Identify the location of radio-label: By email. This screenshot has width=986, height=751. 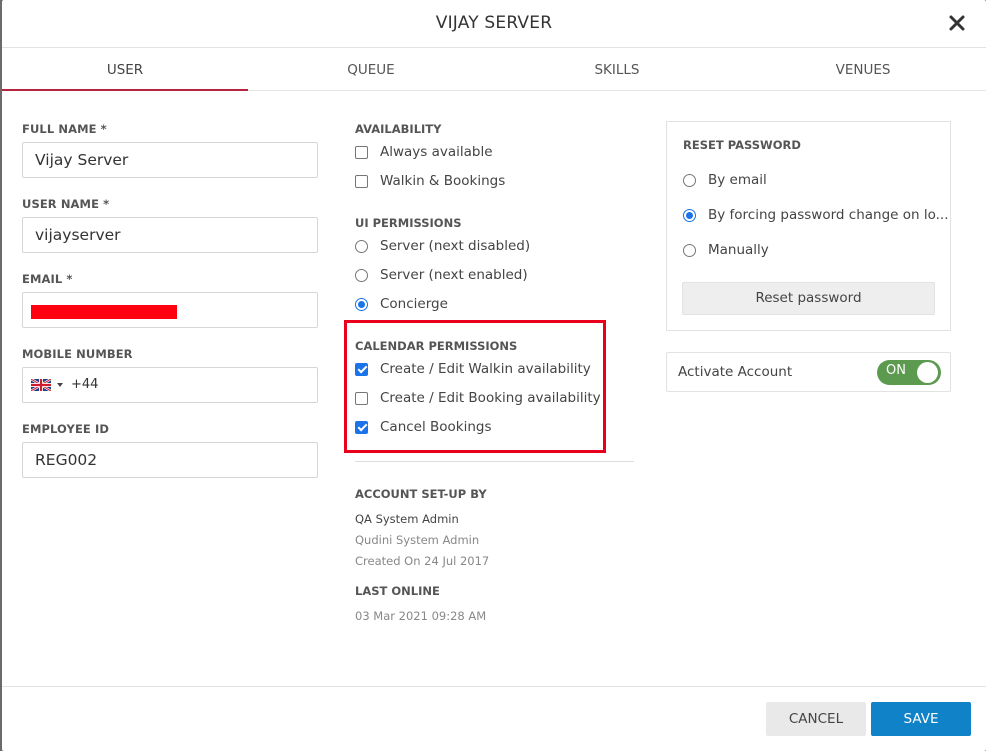
(737, 180).